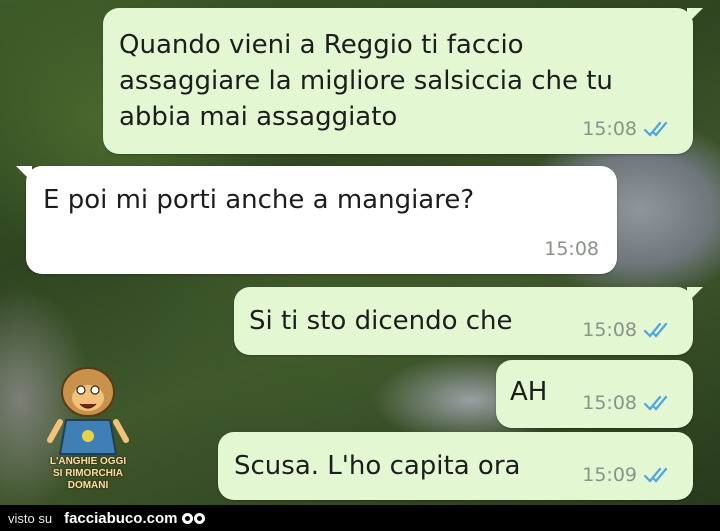 The image size is (720, 531). I want to click on message-text-line: Si ti sto dicendo che, so click(381, 321).